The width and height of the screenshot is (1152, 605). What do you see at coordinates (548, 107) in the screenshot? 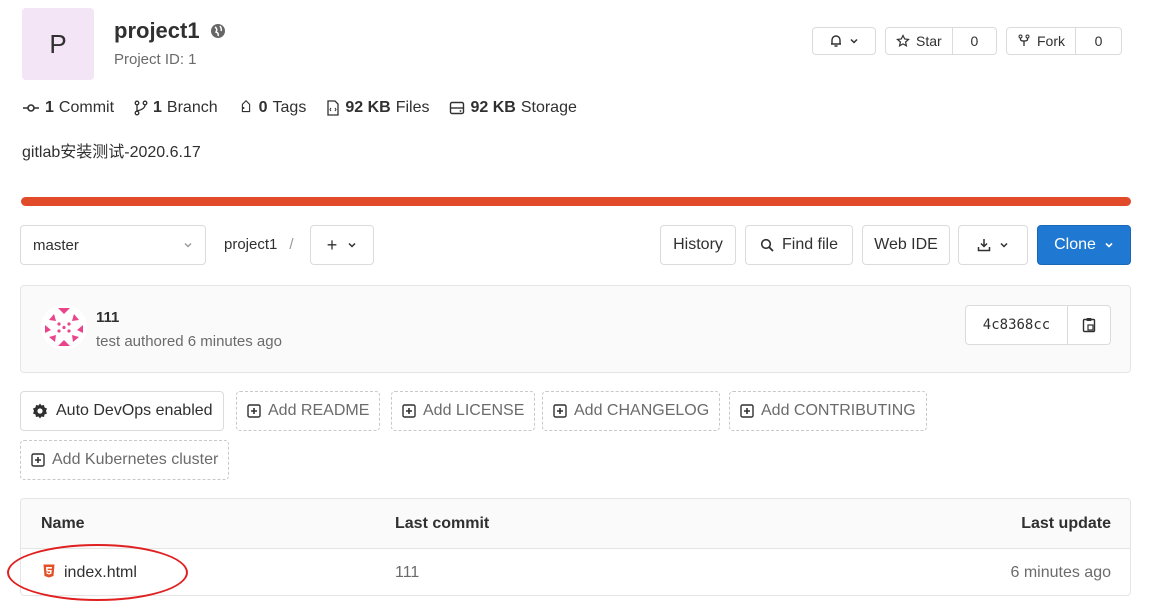
I see `stat-label: Storage` at bounding box center [548, 107].